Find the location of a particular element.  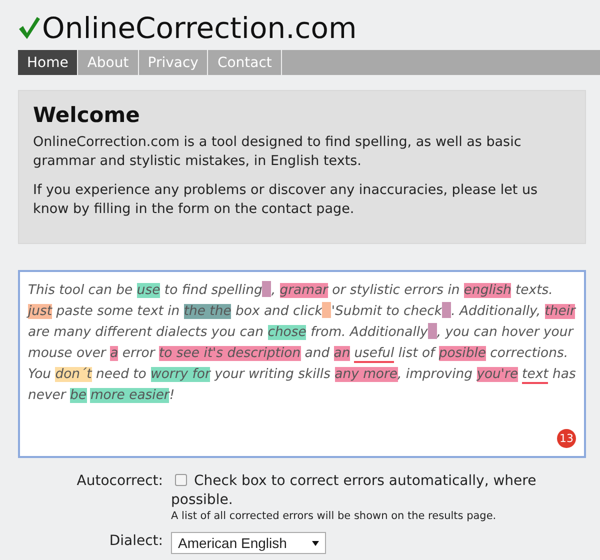

autocorrect-label: Autocorrect: is located at coordinates (119, 481).